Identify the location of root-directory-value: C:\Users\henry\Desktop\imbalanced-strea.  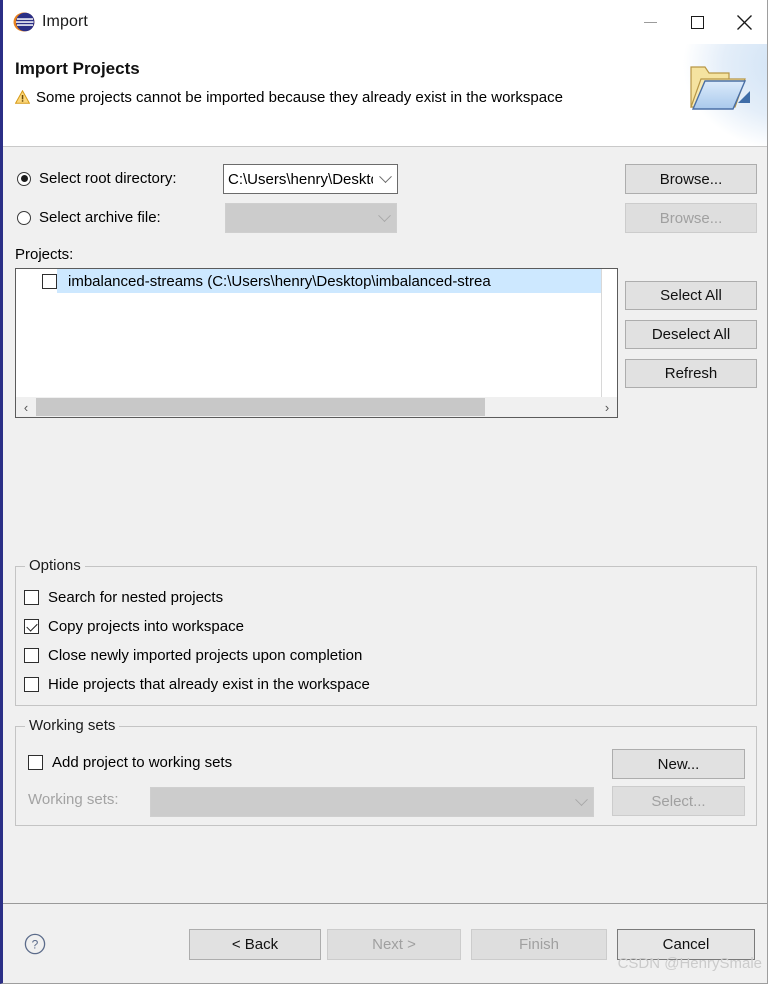
(300, 179).